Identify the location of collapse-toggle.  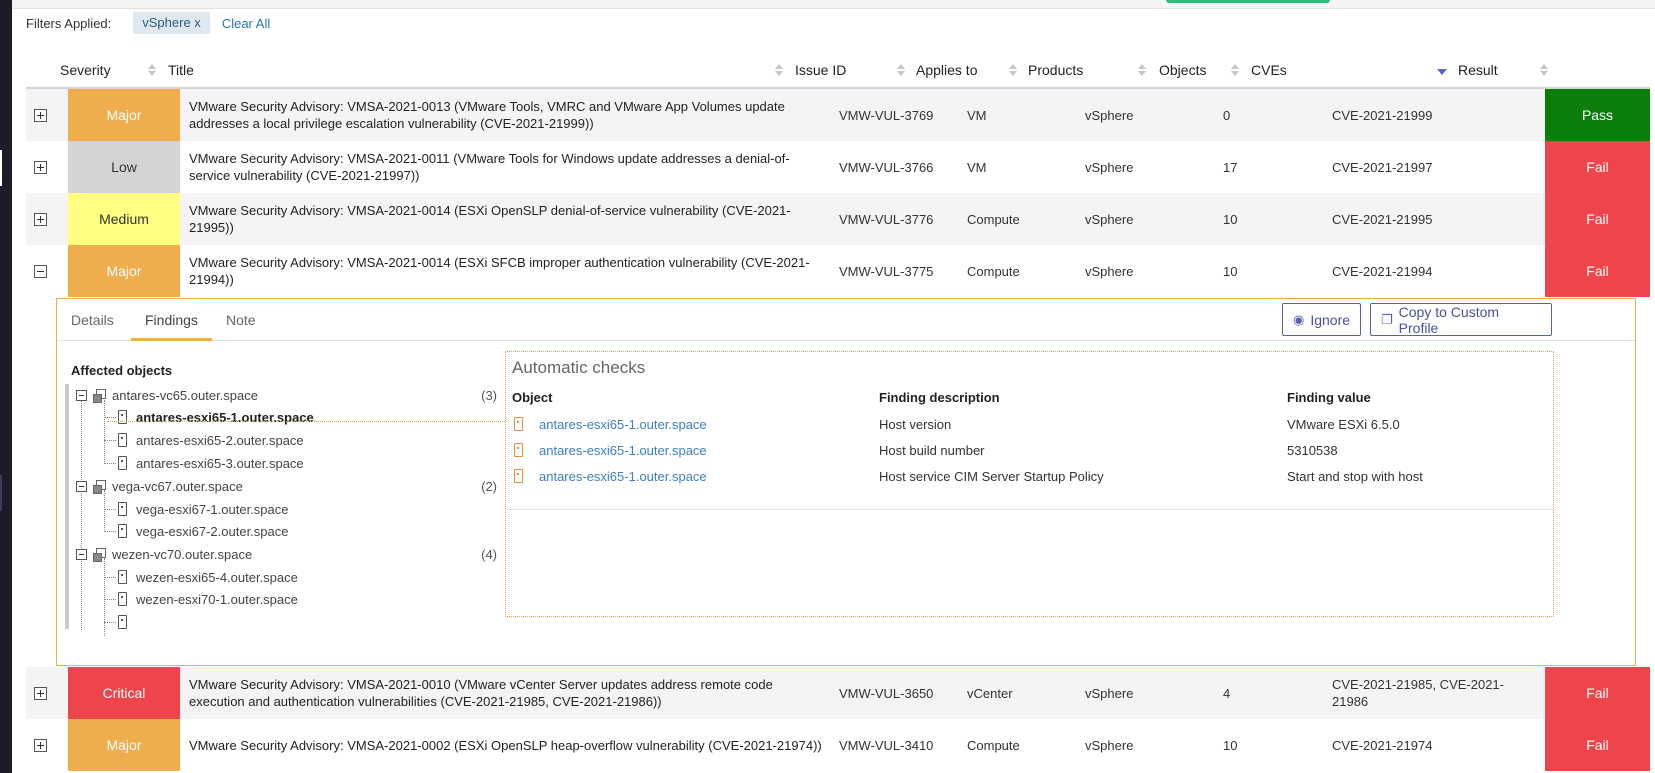
(40, 271).